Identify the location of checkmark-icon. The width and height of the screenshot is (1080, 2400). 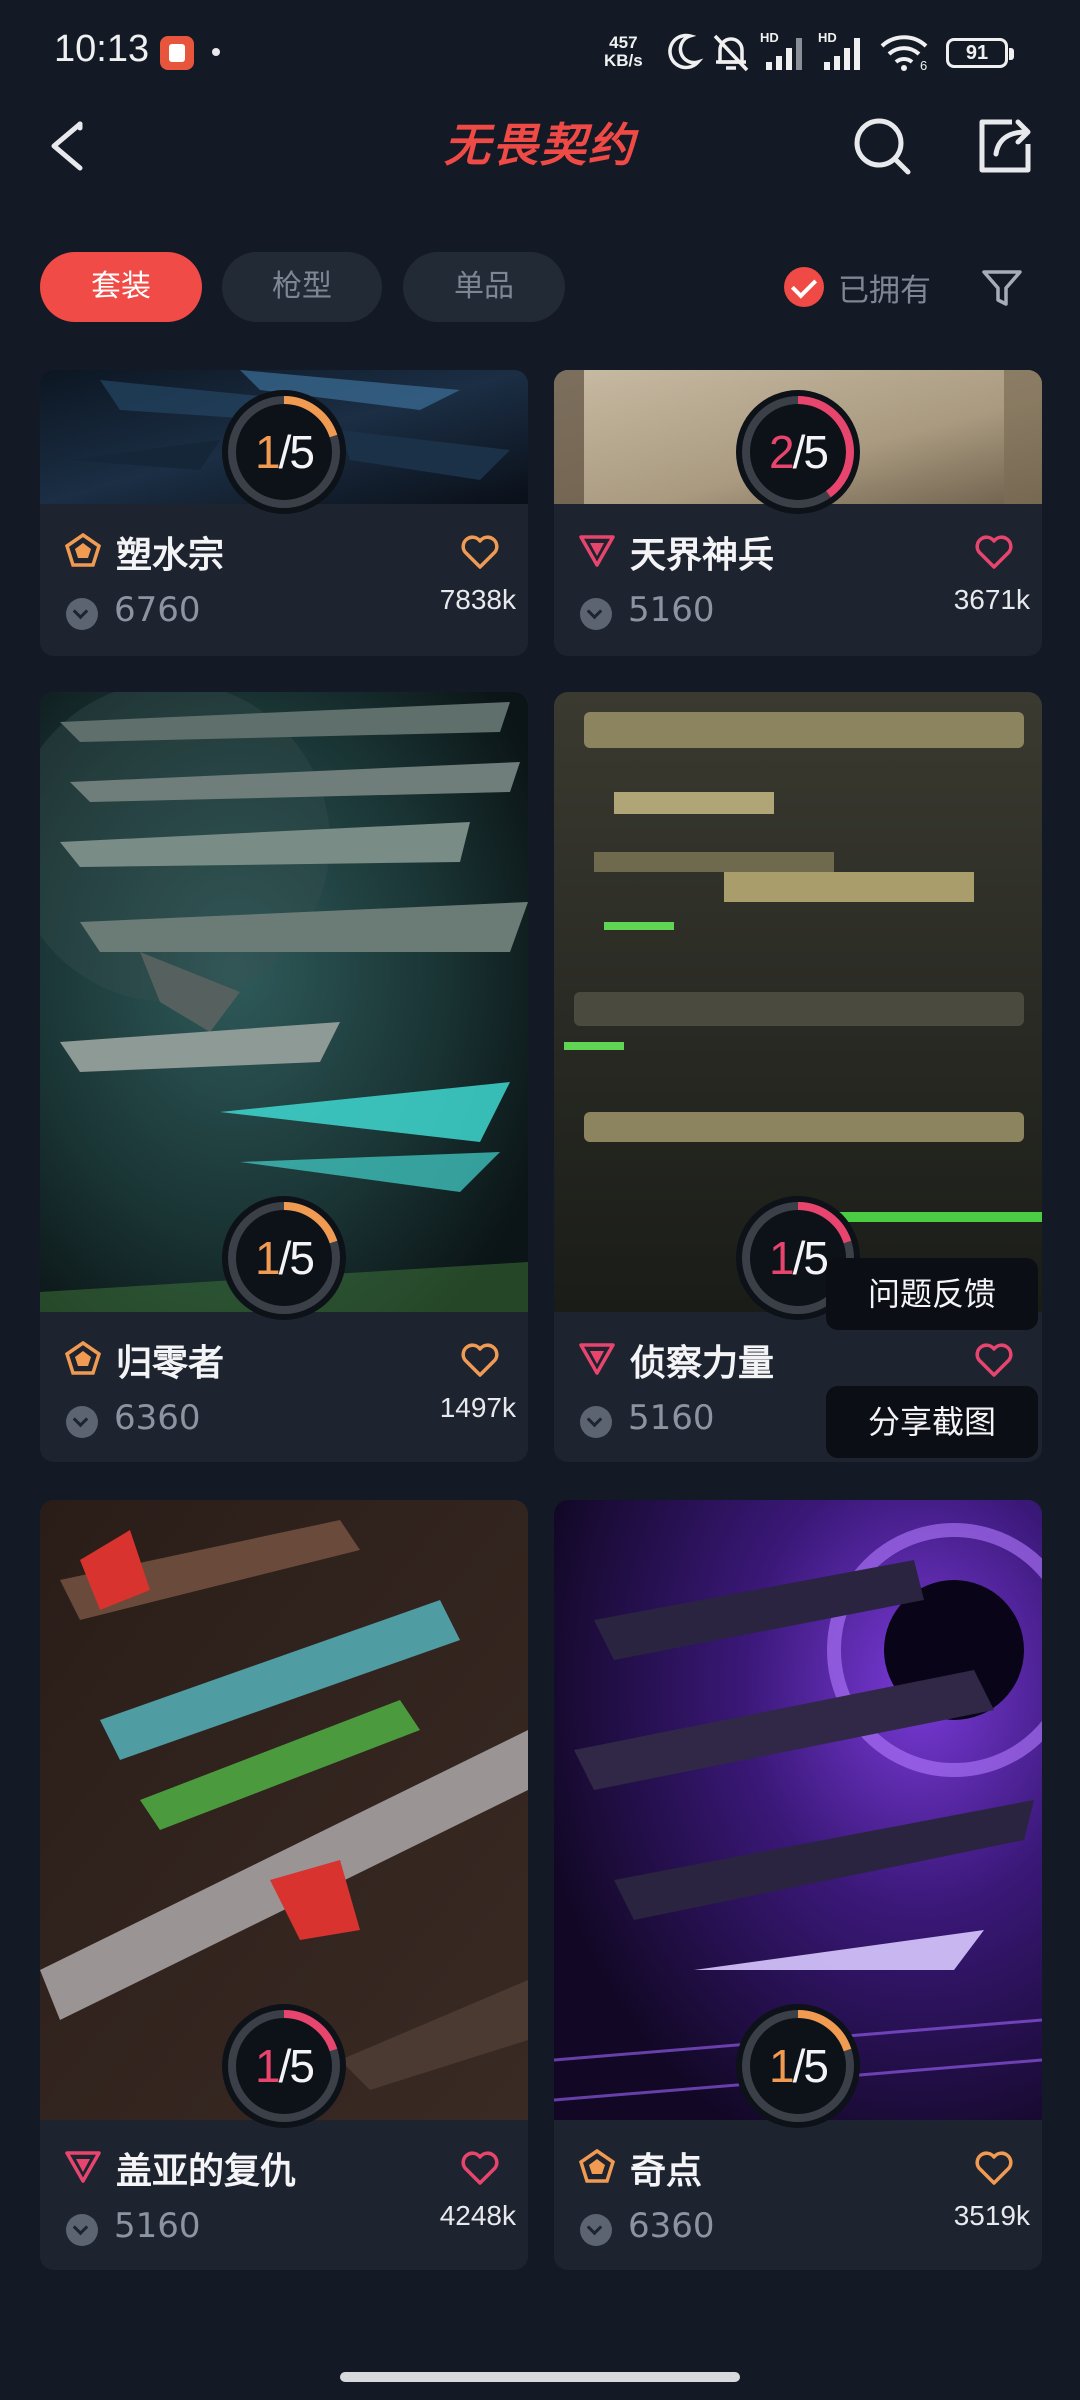
(804, 287).